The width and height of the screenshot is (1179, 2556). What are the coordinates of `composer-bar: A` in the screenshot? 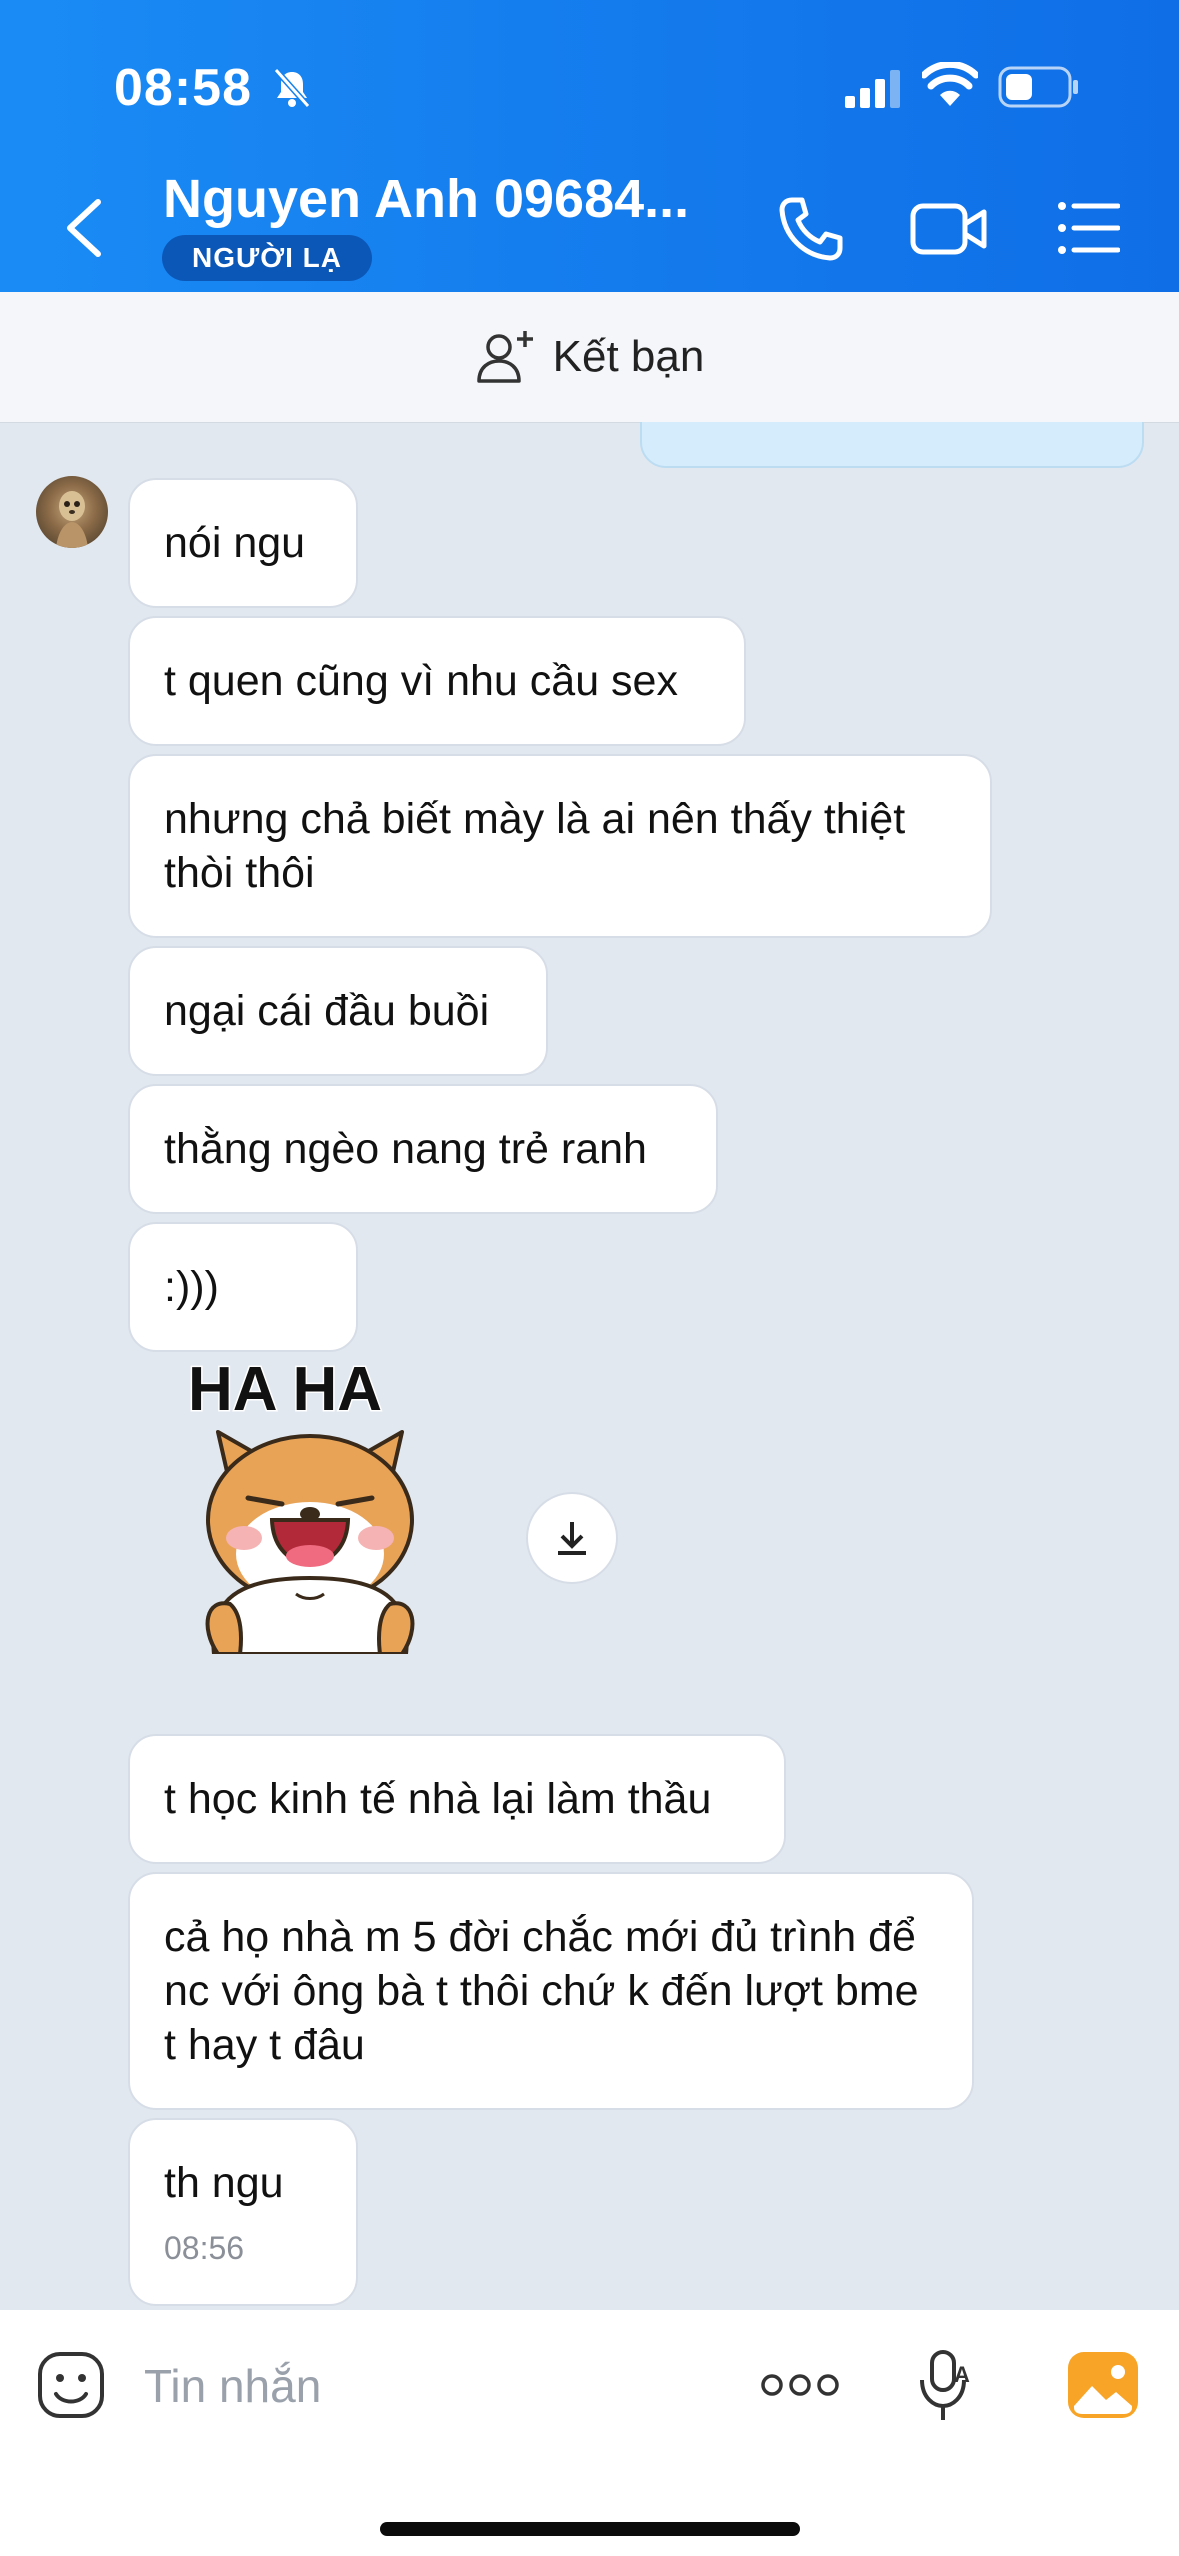 It's located at (589, 2433).